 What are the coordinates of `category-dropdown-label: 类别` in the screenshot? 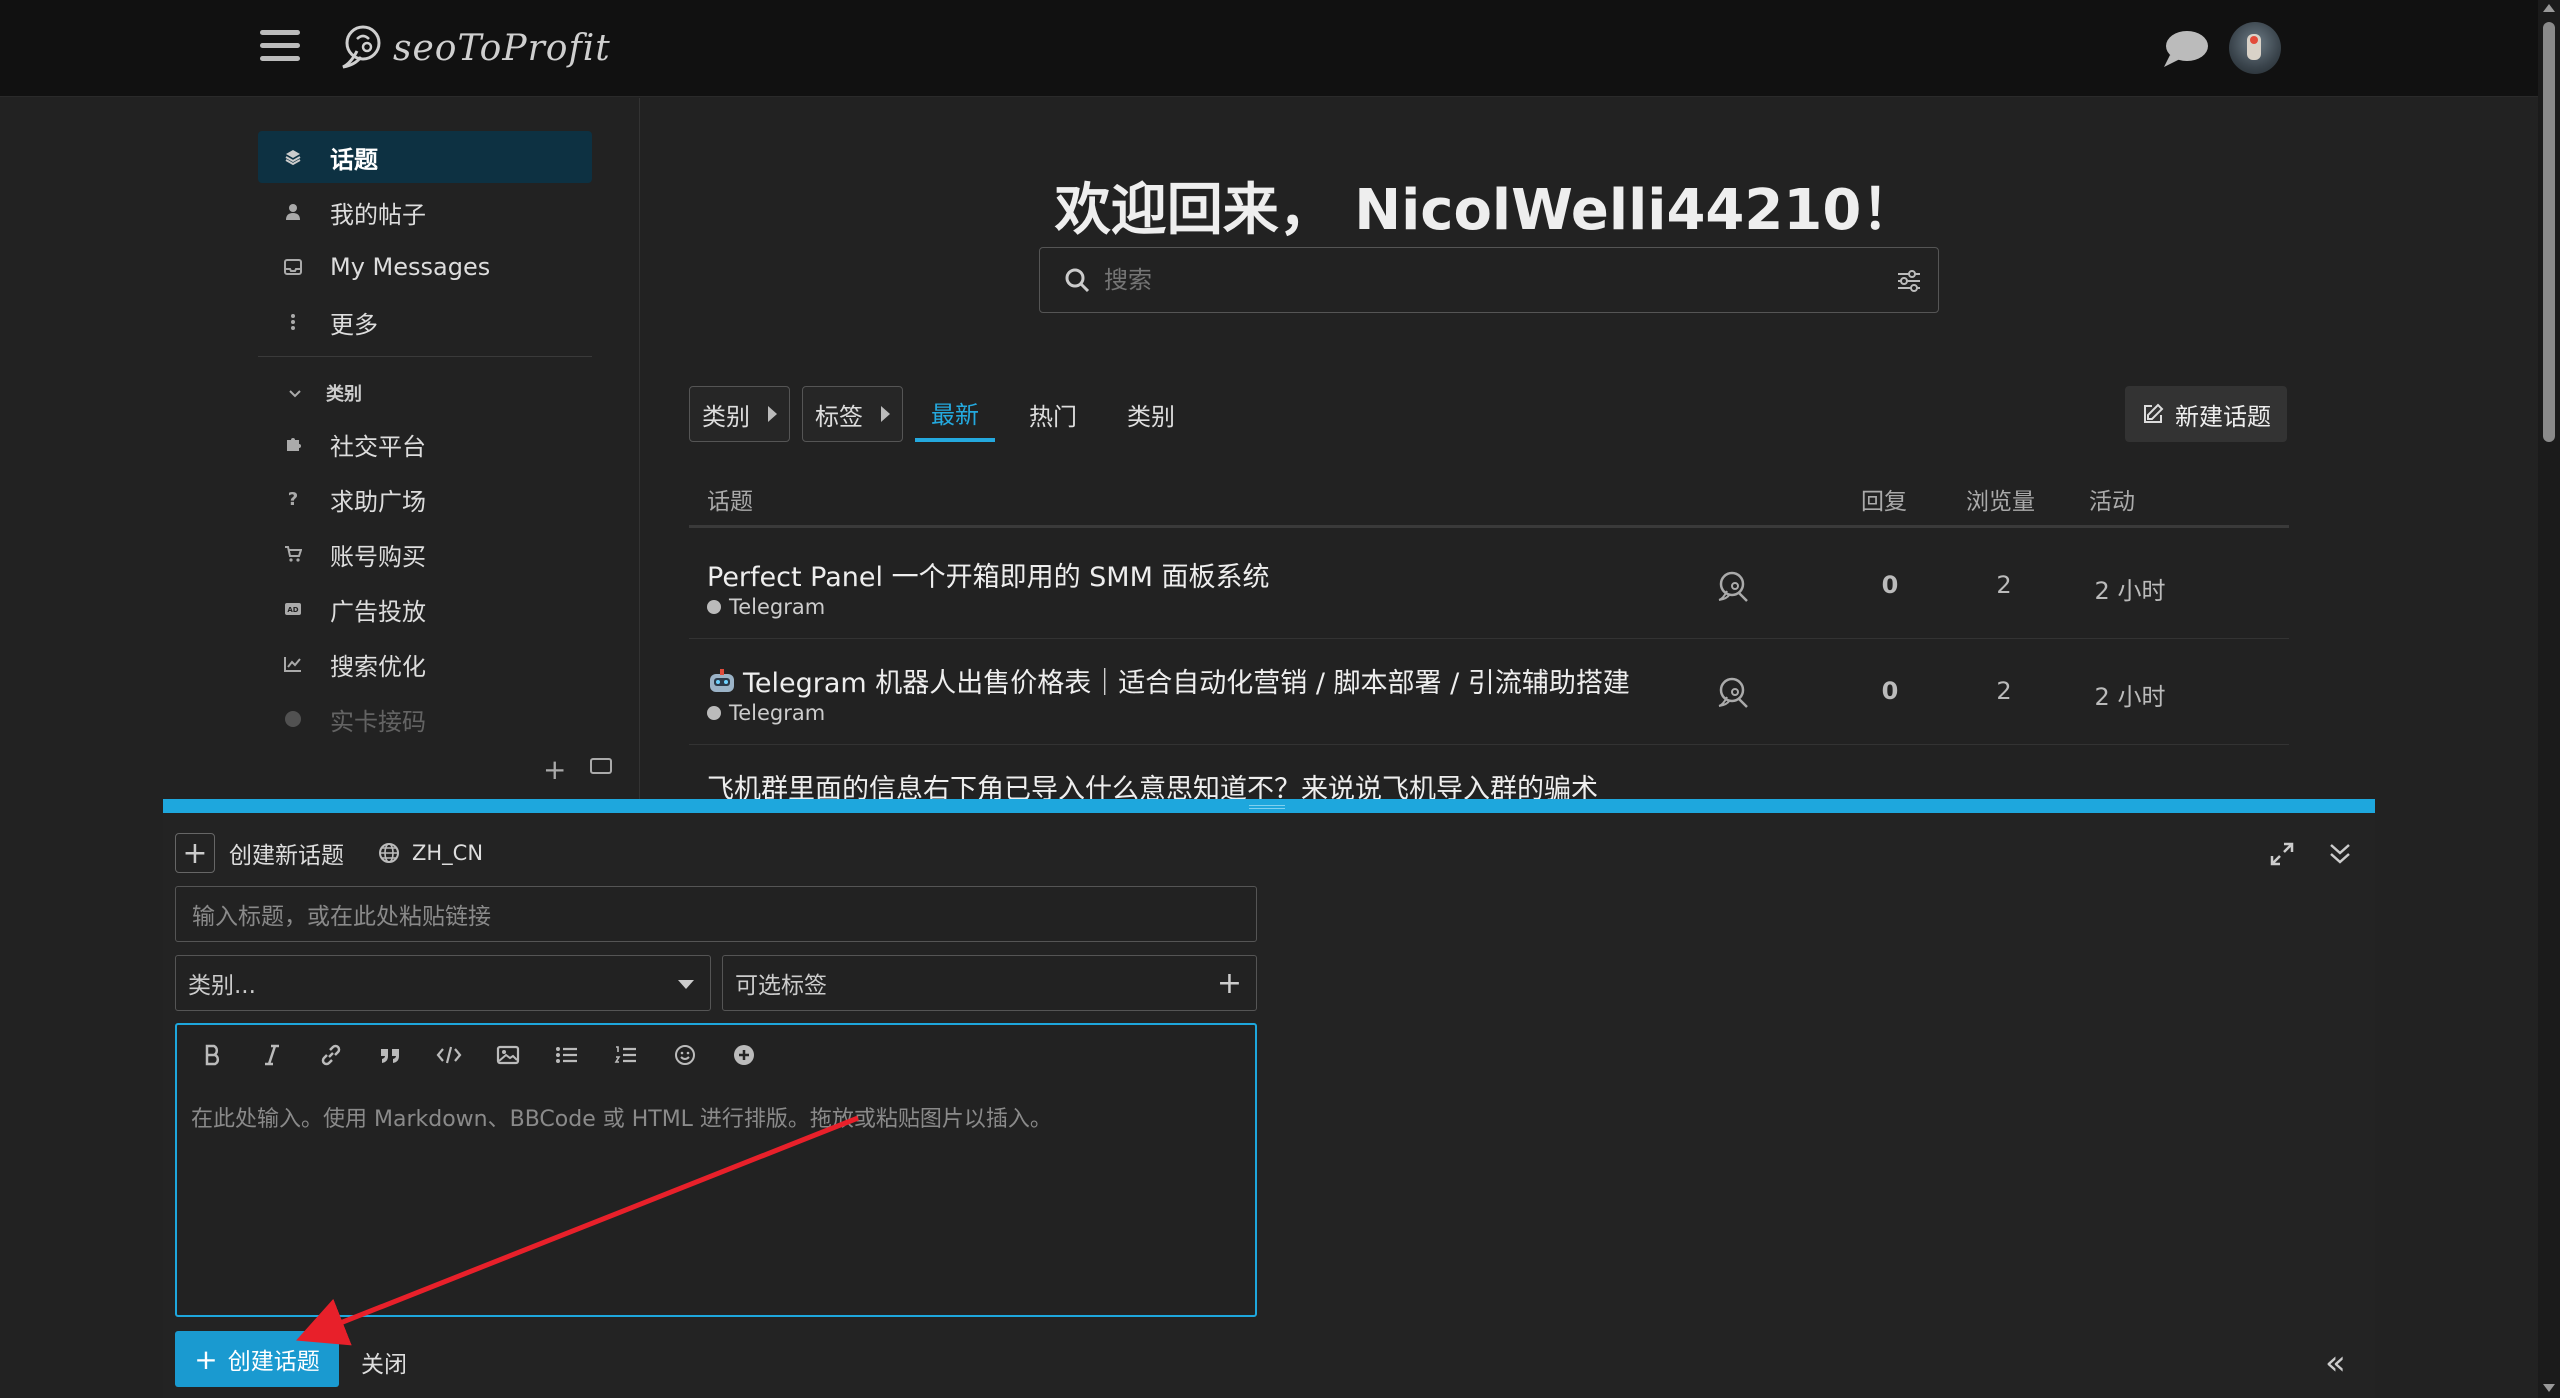 It's located at (726, 416).